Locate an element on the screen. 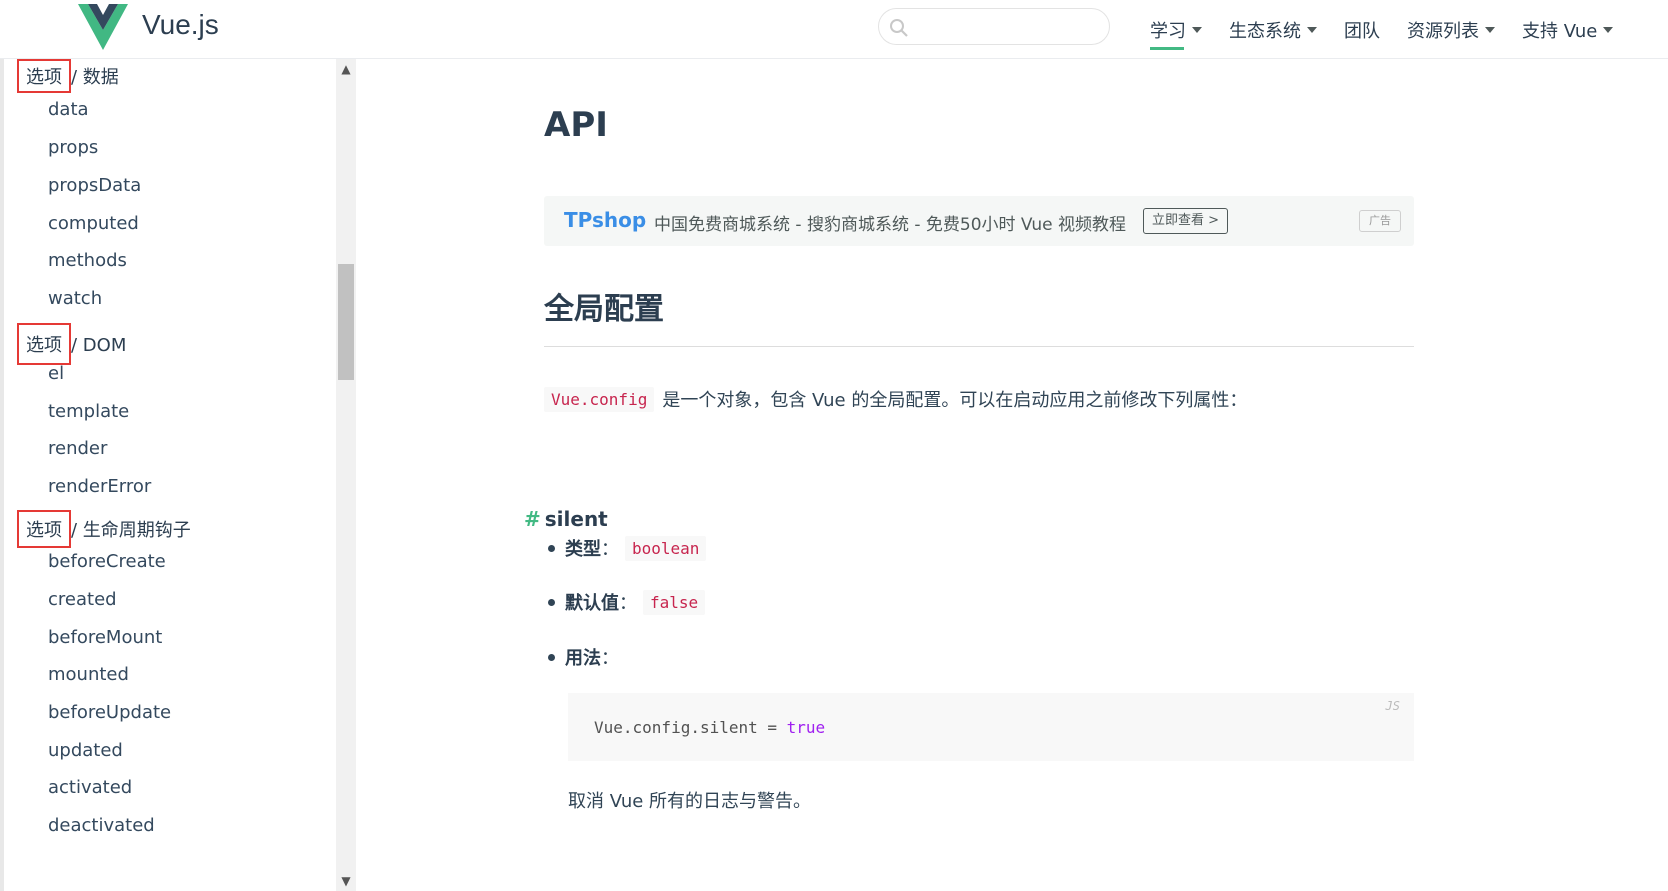  sidebar-section-dom: 选项 / DOM is located at coordinates (72, 344).